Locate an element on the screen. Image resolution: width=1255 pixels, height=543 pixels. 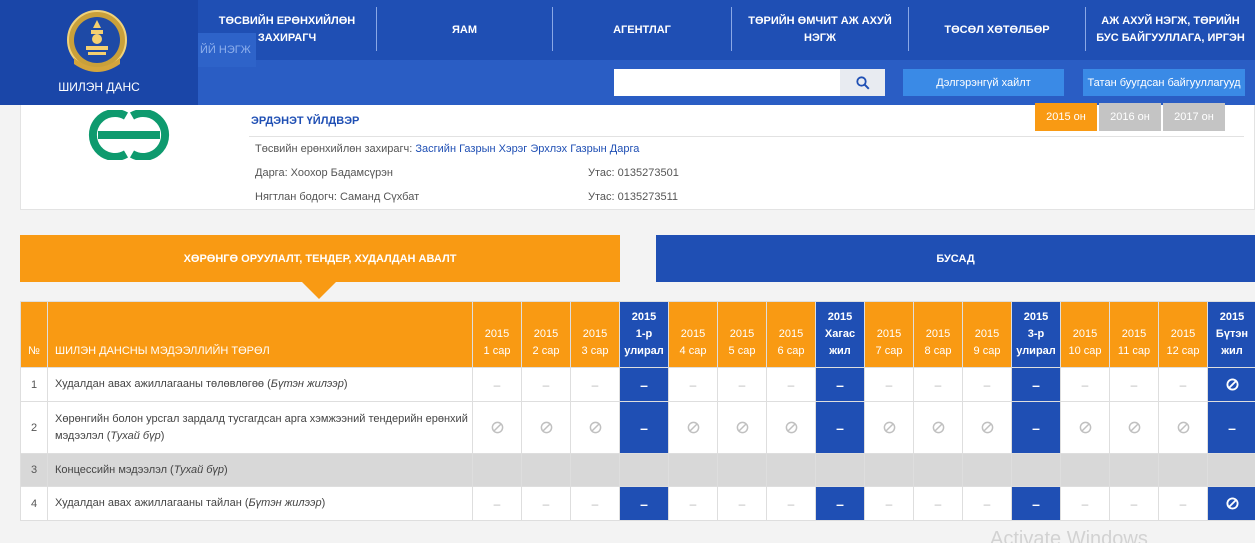
advanced-search-button: Дэлгэрэнгүй хайлт is located at coordinates (983, 82).